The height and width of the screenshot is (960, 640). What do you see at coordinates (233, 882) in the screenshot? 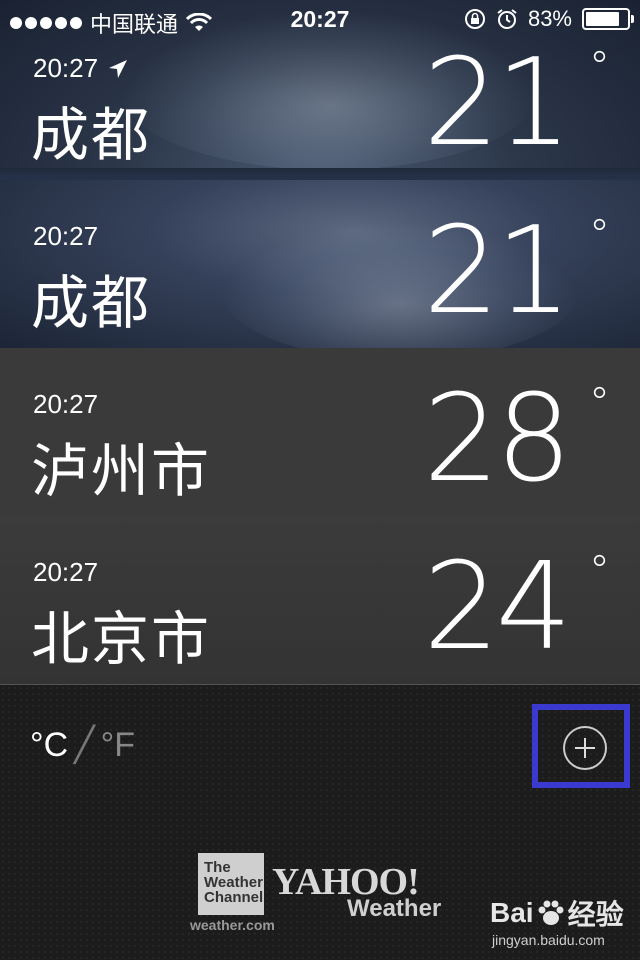
I see `twc-line: Weather` at bounding box center [233, 882].